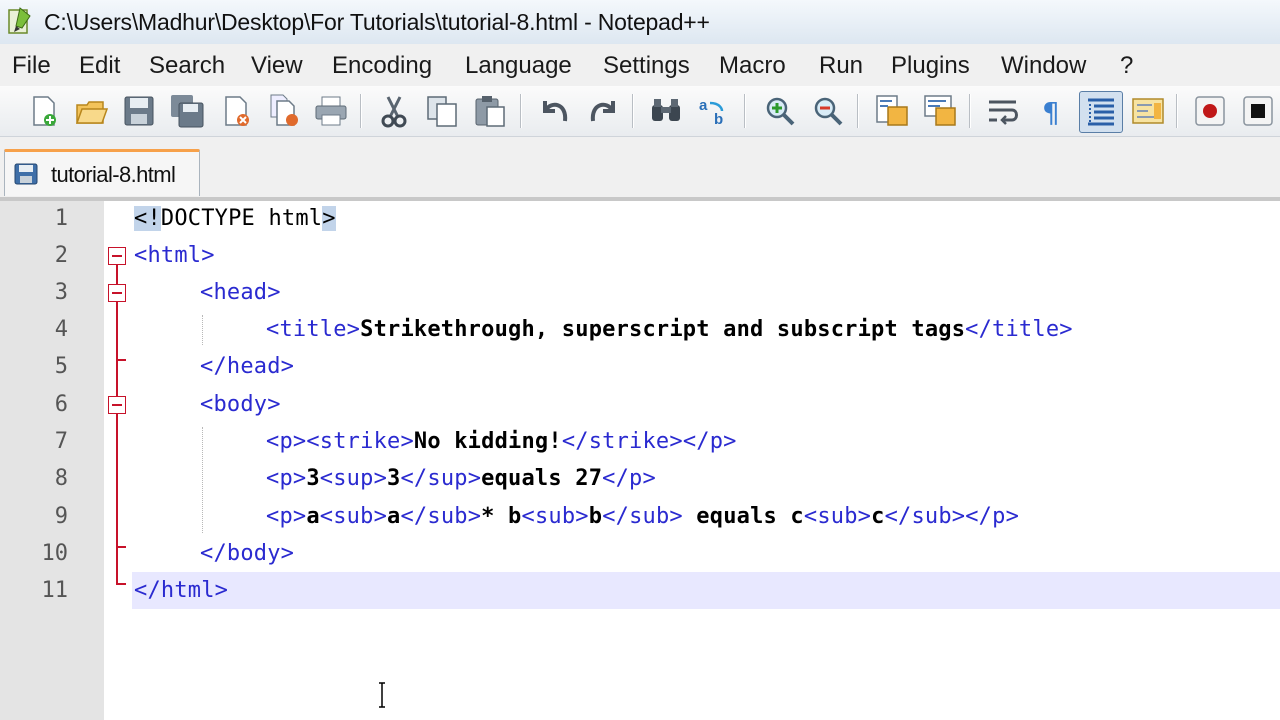 The height and width of the screenshot is (720, 1280). What do you see at coordinates (555, 111) in the screenshot?
I see `undo-icon` at bounding box center [555, 111].